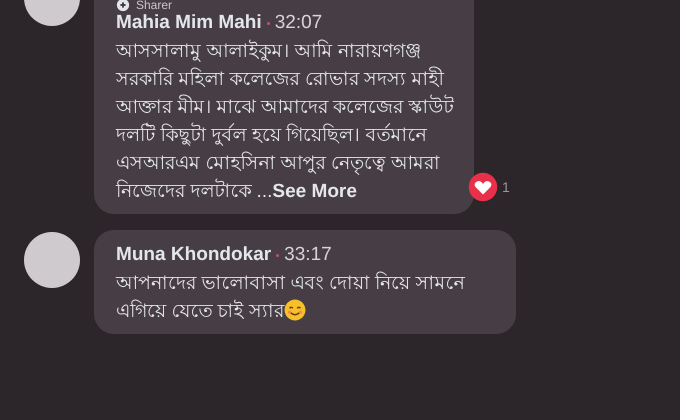 The height and width of the screenshot is (420, 680). Describe the element at coordinates (194, 255) in the screenshot. I see `author-name: Muna Khondokar` at that location.